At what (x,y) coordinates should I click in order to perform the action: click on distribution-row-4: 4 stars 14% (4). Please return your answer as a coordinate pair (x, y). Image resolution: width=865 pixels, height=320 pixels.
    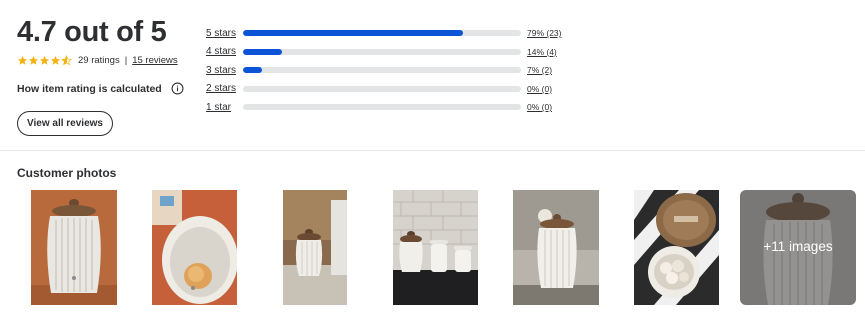
    Looking at the image, I should click on (386, 52).